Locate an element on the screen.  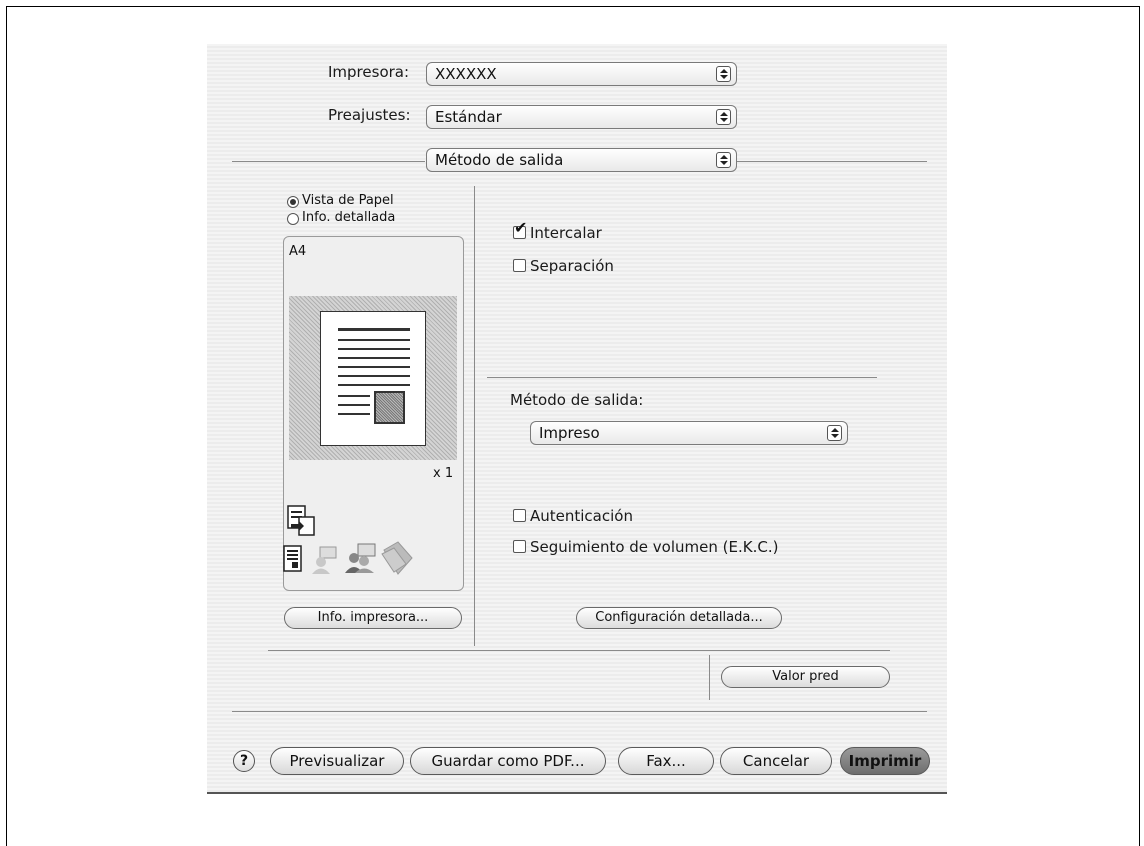
authentication-checkbox is located at coordinates (519, 515).